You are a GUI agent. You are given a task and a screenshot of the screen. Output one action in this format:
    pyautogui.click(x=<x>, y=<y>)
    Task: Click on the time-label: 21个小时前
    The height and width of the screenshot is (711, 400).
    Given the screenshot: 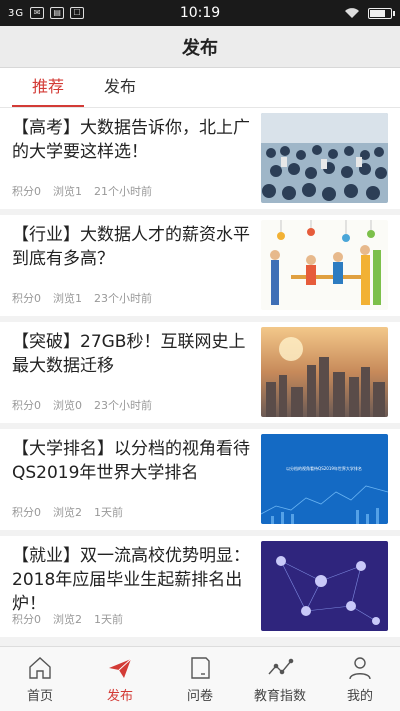 What is the action you would take?
    pyautogui.click(x=123, y=191)
    